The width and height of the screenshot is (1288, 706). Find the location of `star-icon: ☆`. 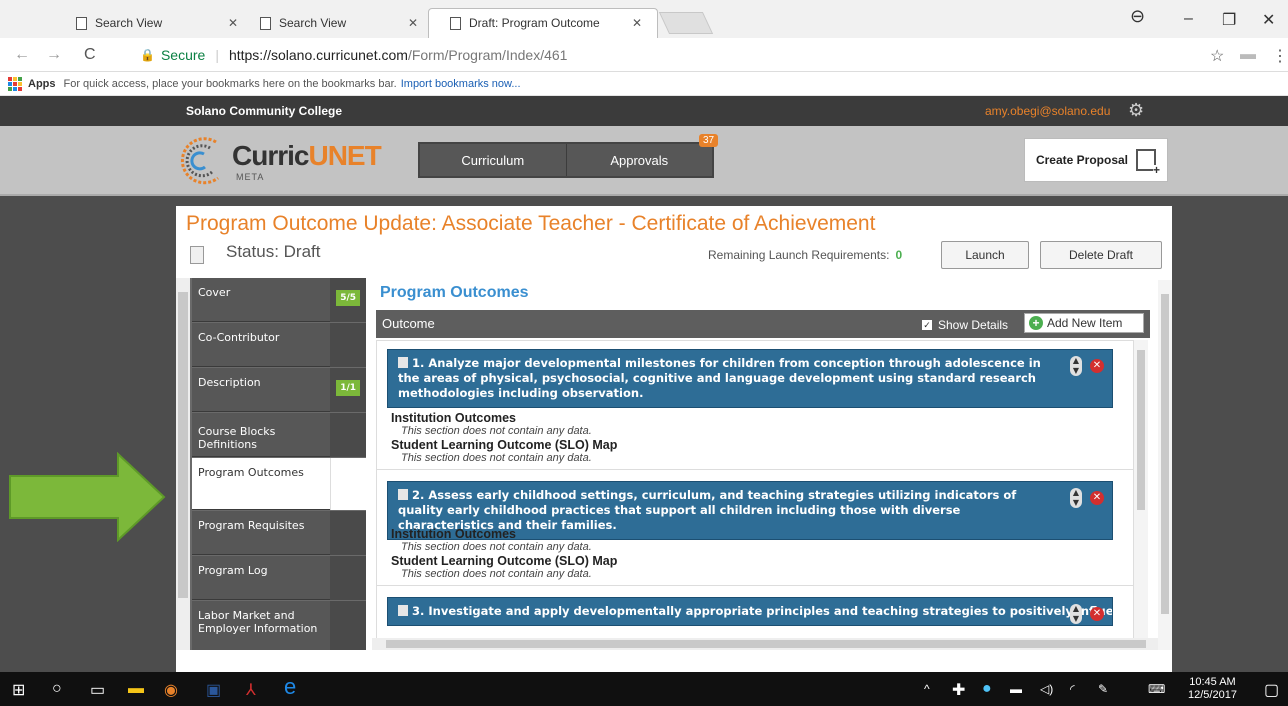

star-icon: ☆ is located at coordinates (1217, 56).